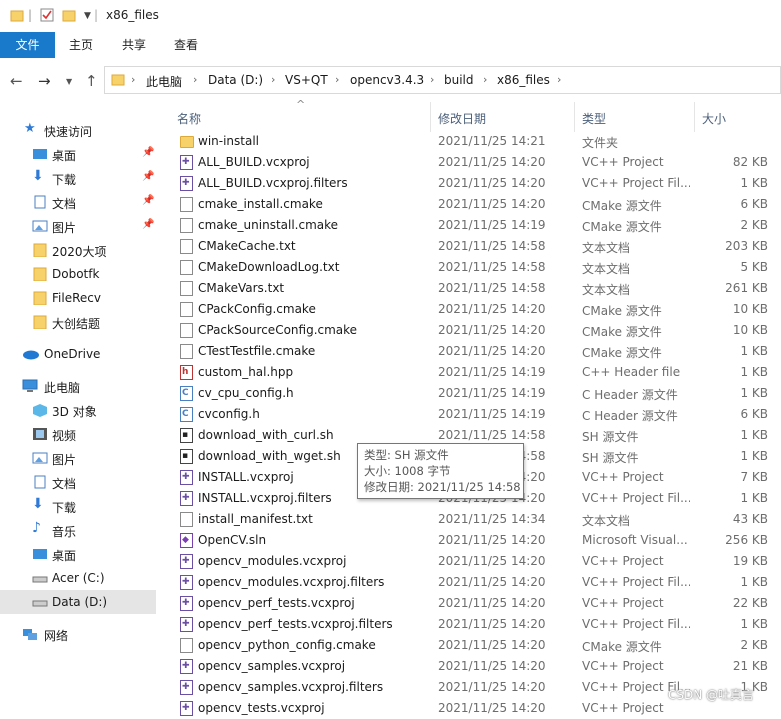 This screenshot has height=719, width=781. Describe the element at coordinates (78, 226) in the screenshot. I see `nav-item-pictures: 图片 📌` at that location.